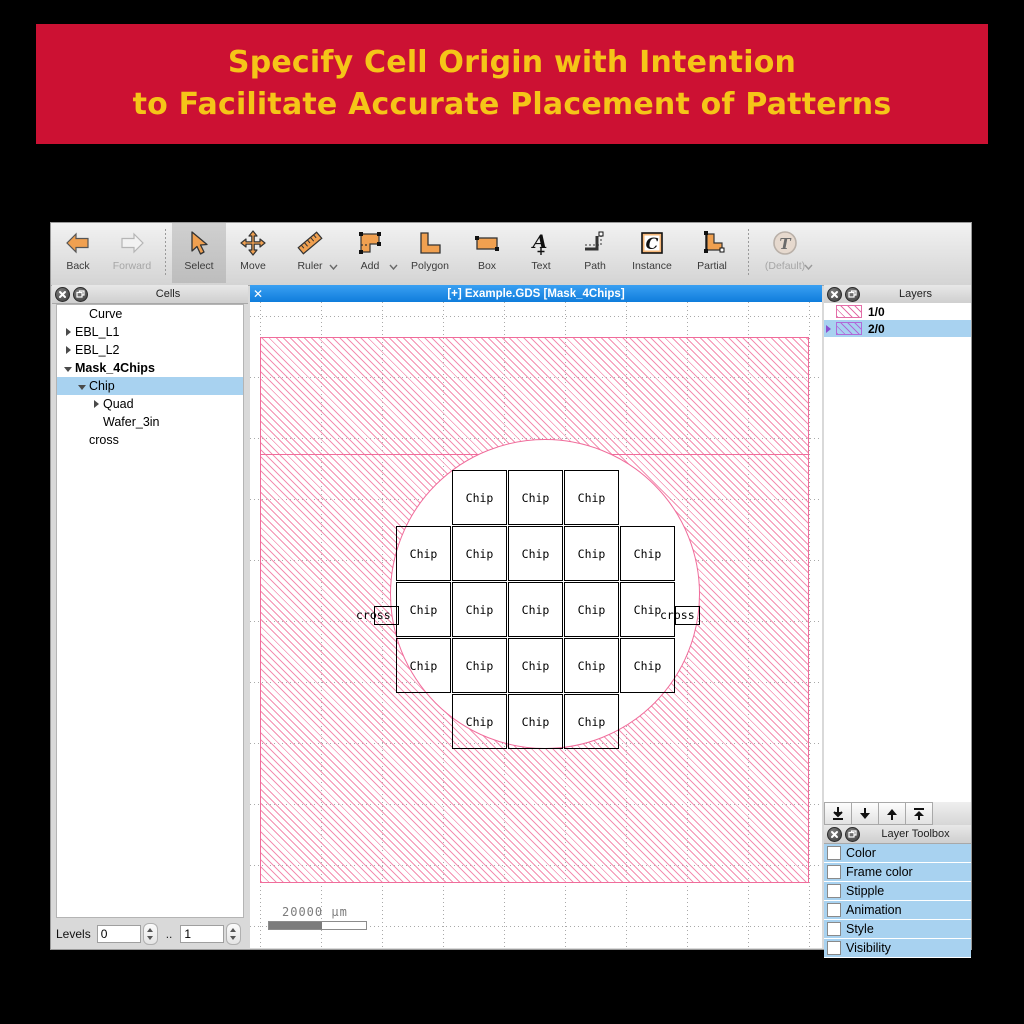 Image resolution: width=1024 pixels, height=1024 pixels. What do you see at coordinates (536, 294) in the screenshot?
I see `canvas-tab-title: [+] Example.GDS [Mask_4Chips]` at bounding box center [536, 294].